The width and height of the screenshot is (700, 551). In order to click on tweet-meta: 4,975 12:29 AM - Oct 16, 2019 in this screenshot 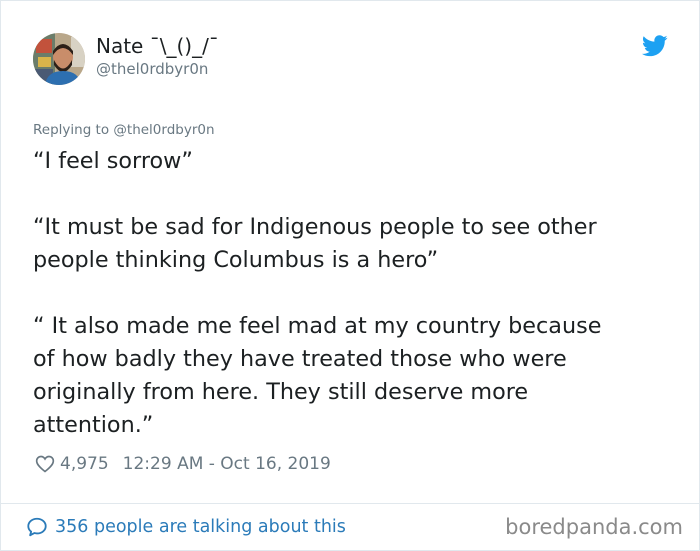, I will do `click(183, 464)`.